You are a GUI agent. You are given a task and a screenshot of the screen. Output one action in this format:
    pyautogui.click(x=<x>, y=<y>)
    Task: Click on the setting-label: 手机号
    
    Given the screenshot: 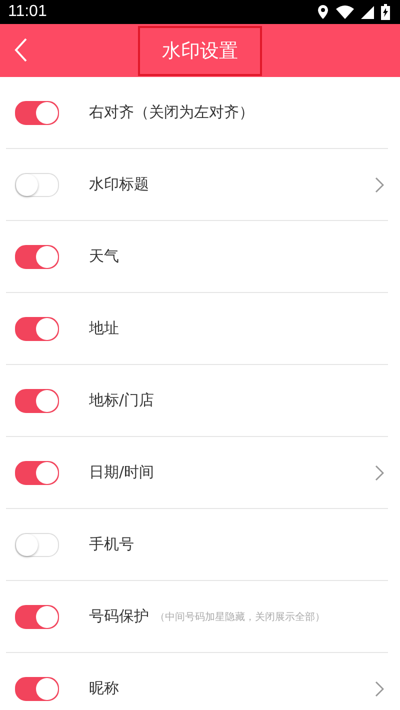 What is the action you would take?
    pyautogui.click(x=111, y=544)
    